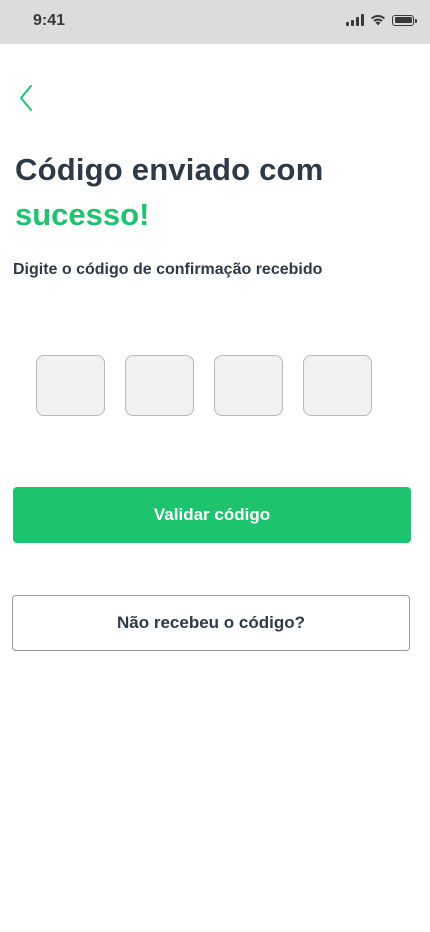 The image size is (430, 932). I want to click on page-title: Código enviado com, so click(169, 169).